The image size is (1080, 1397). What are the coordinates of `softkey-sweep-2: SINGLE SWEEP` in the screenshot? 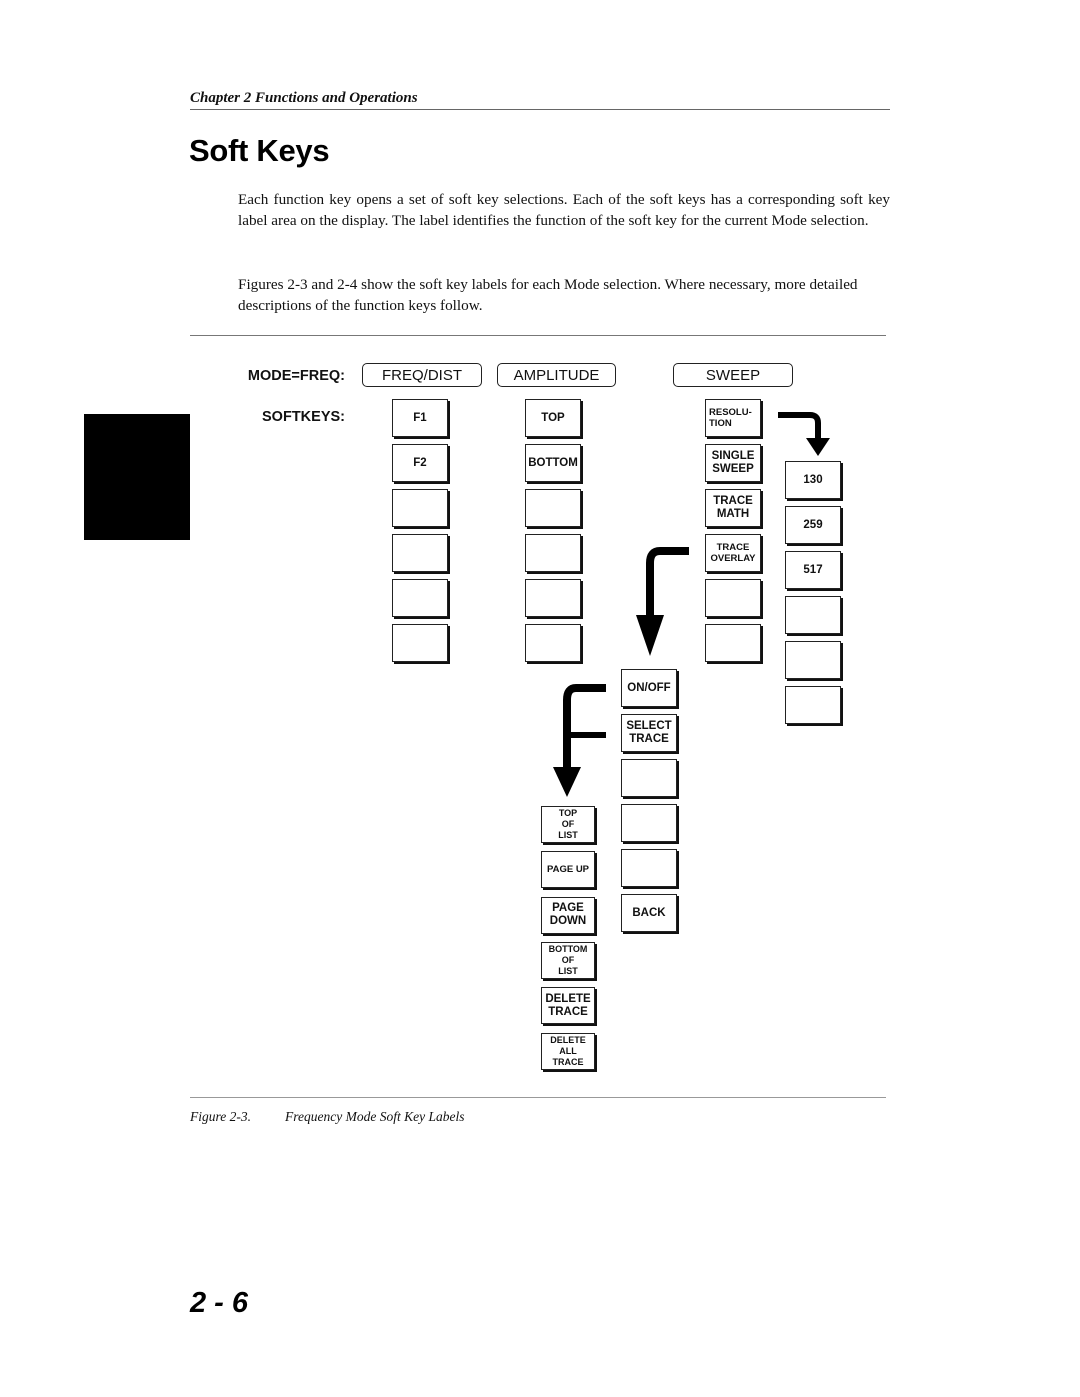 It's located at (733, 463).